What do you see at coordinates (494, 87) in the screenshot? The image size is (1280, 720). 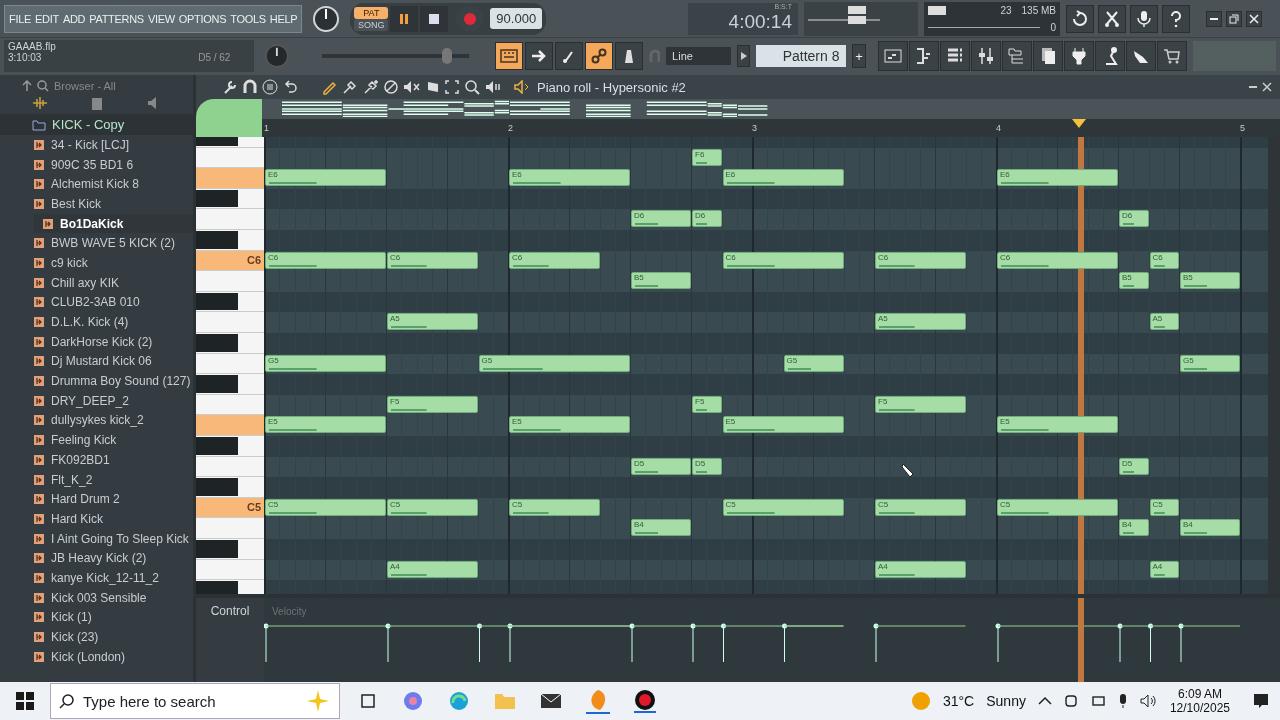 I see `playback-icon` at bounding box center [494, 87].